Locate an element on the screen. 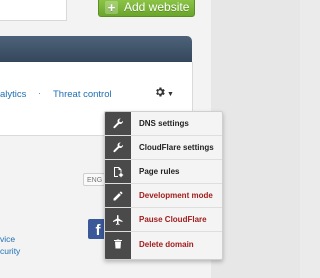  chevron-down-icon: ▼ is located at coordinates (170, 94).